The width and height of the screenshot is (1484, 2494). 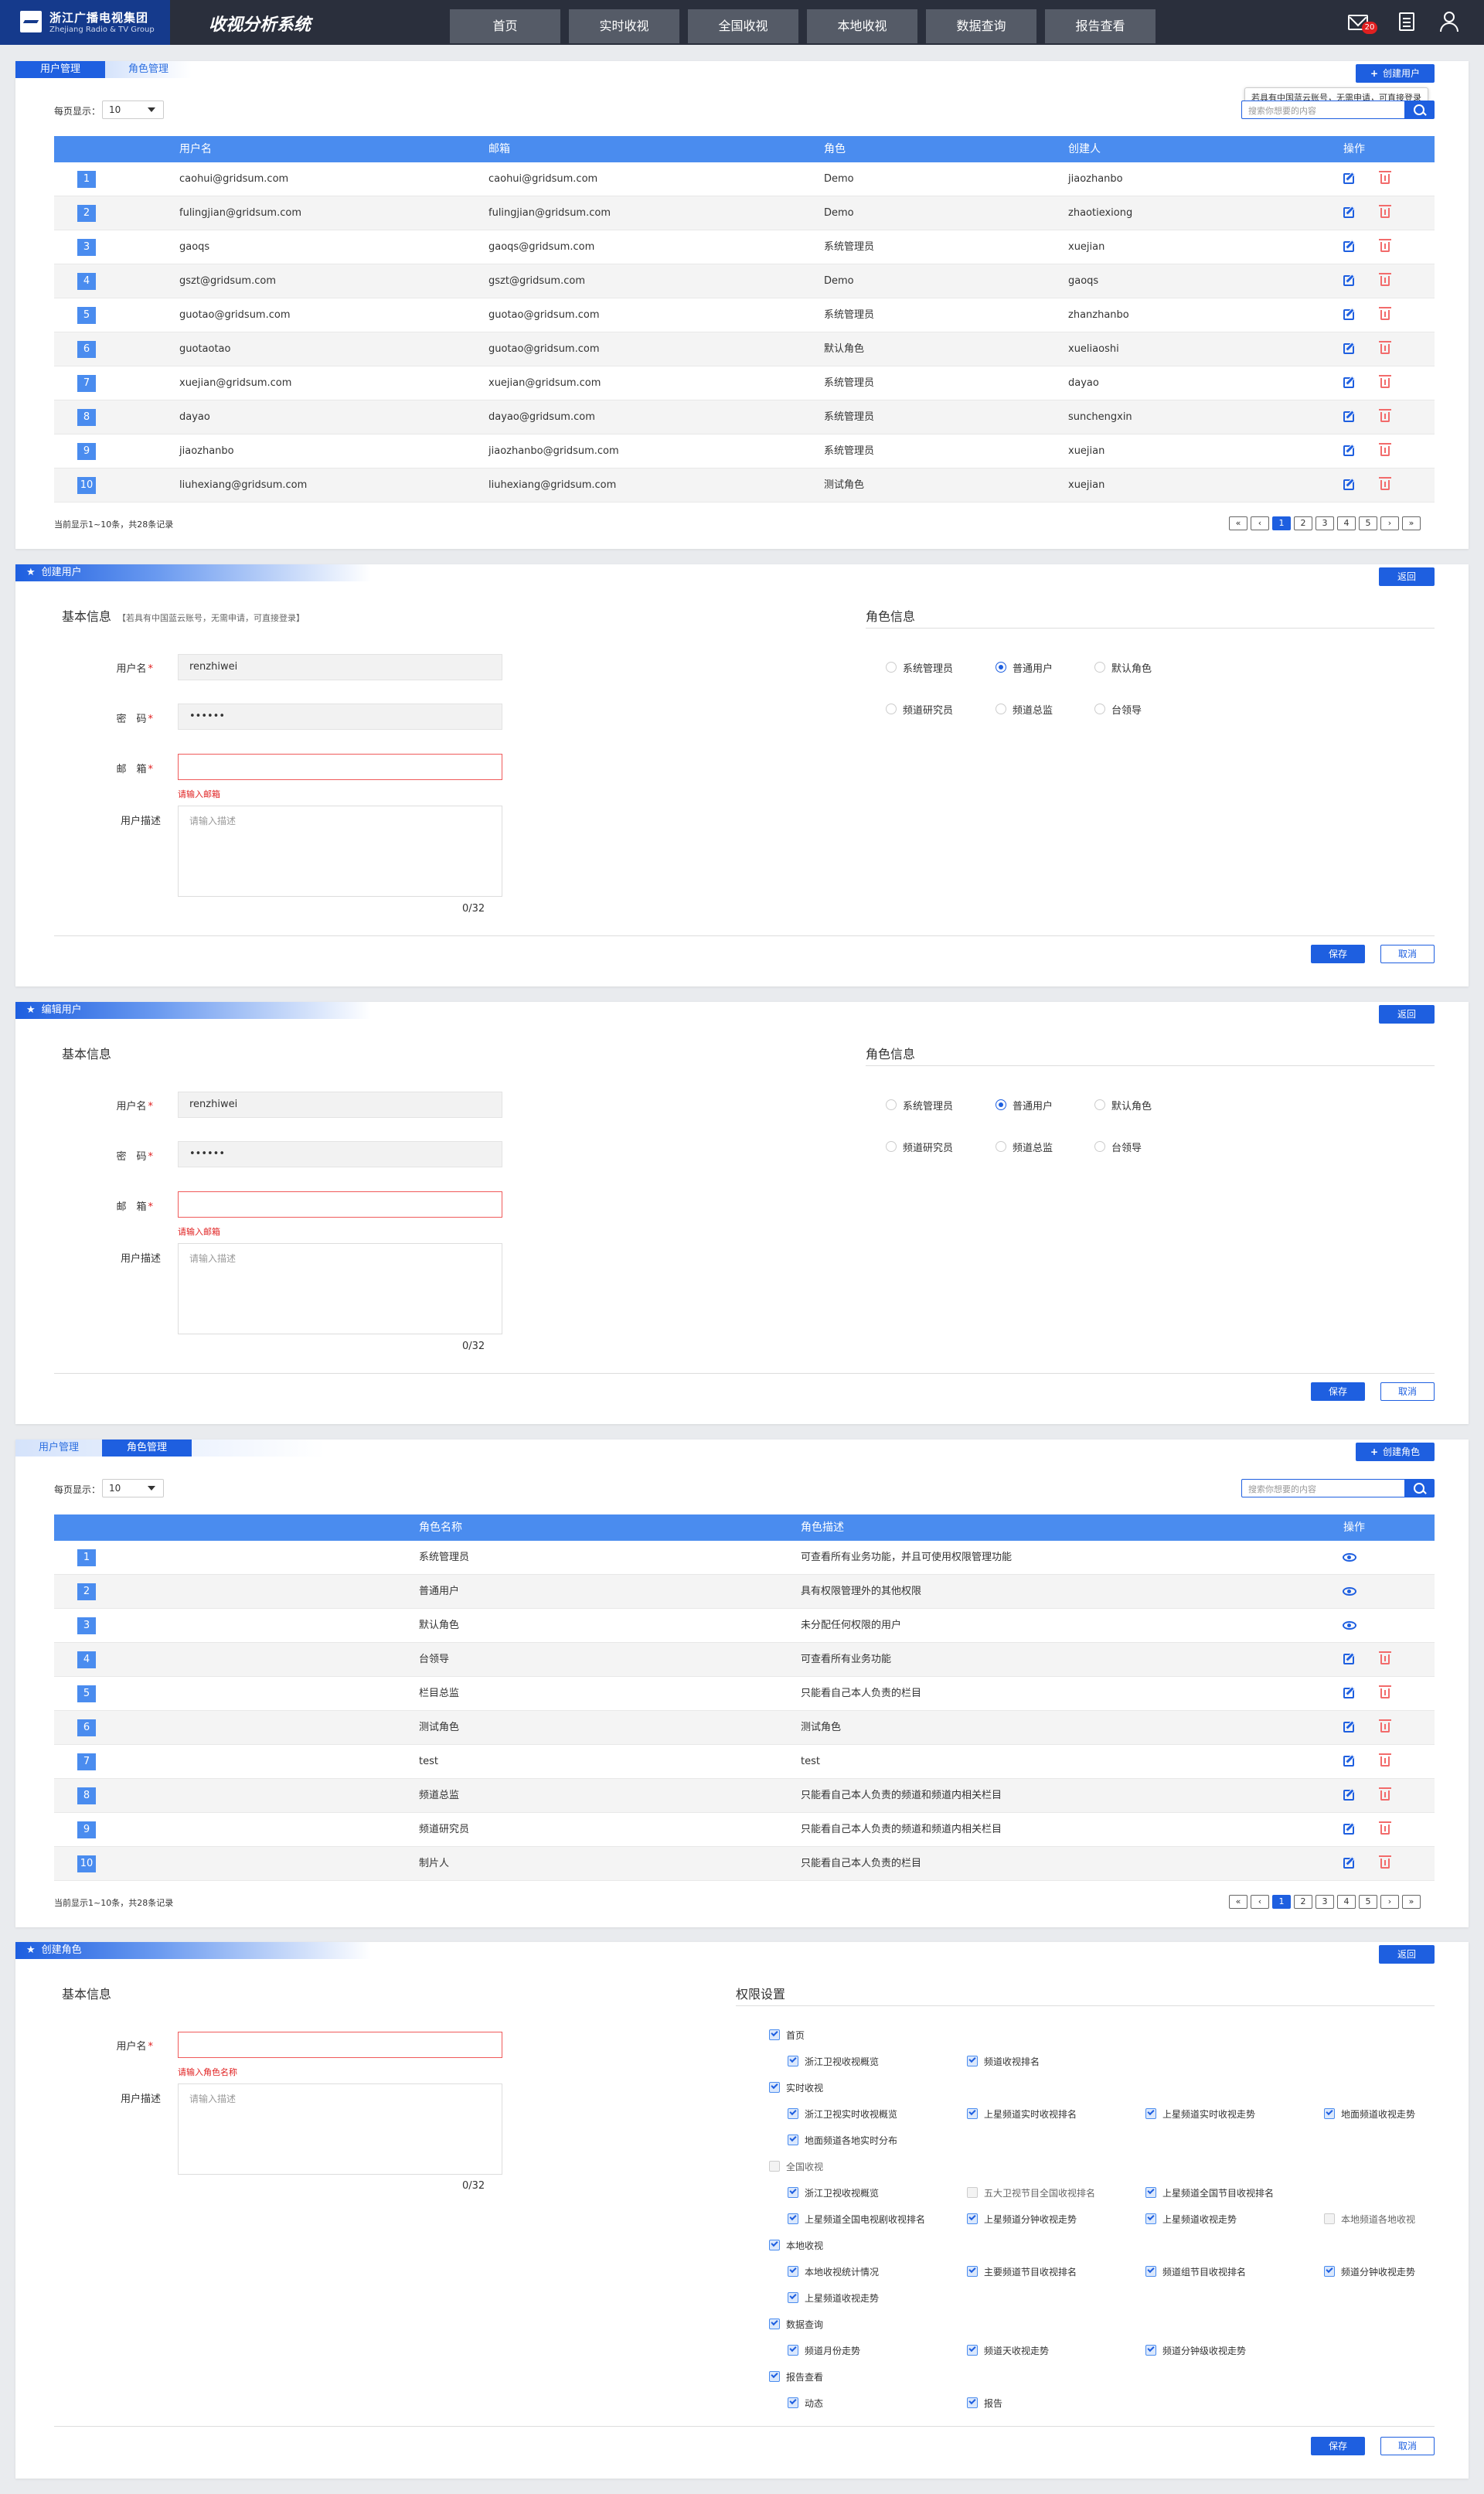 What do you see at coordinates (147, 1449) in the screenshot?
I see `tab-role-management: 角色管理` at bounding box center [147, 1449].